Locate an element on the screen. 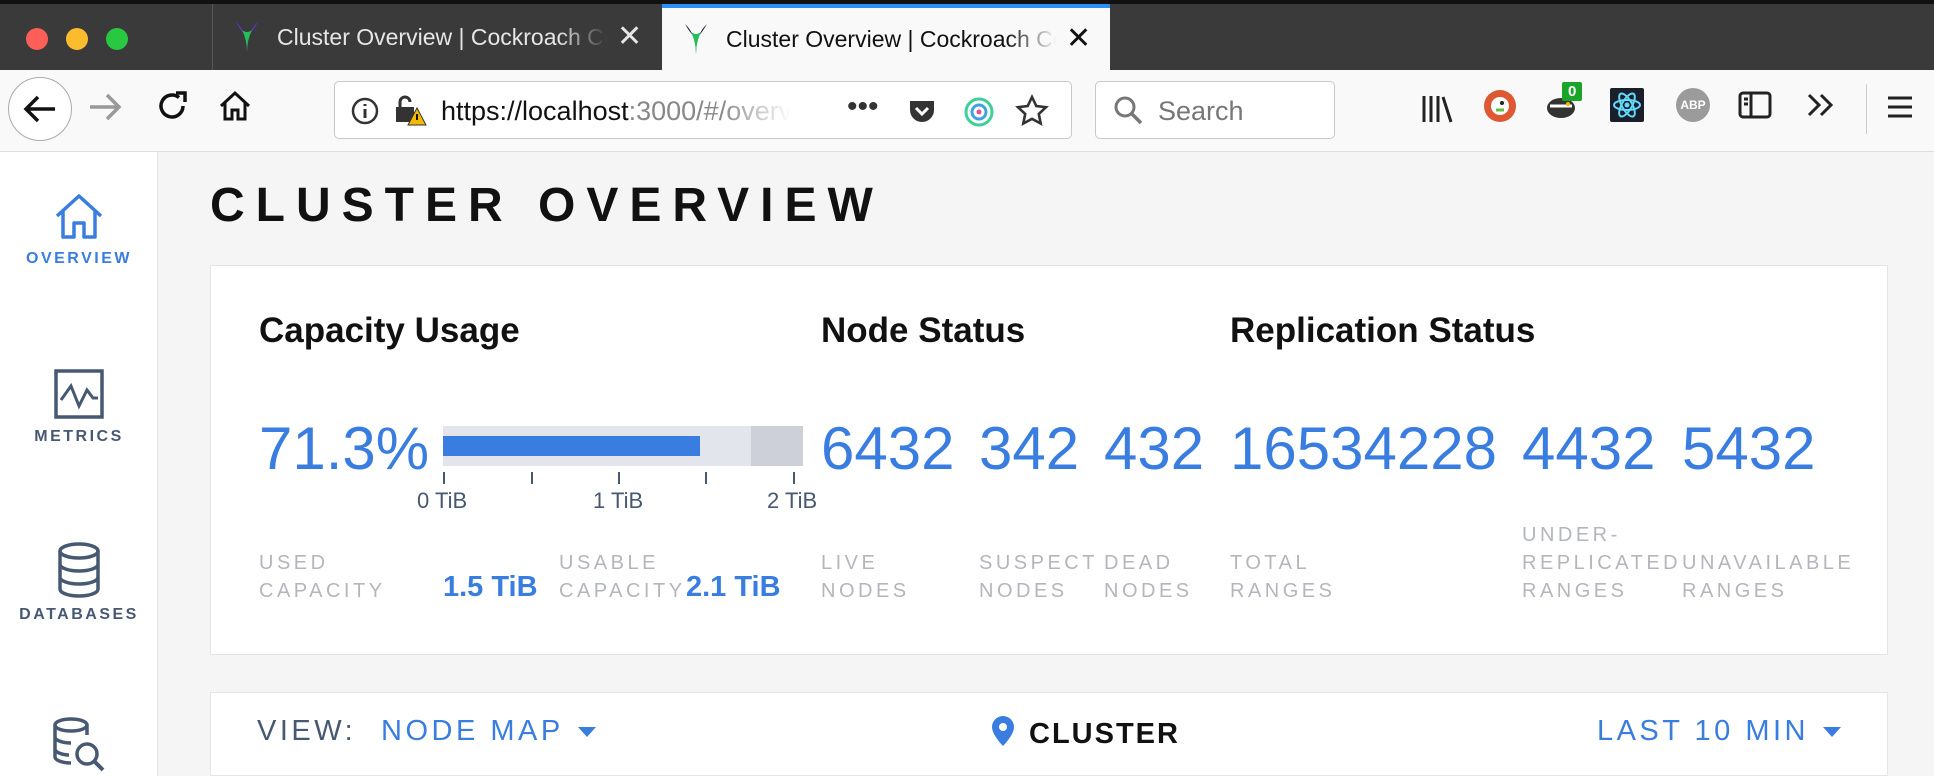 Image resolution: width=1934 pixels, height=776 pixels. sidebar-item-label: OVERVIEW is located at coordinates (79, 258).